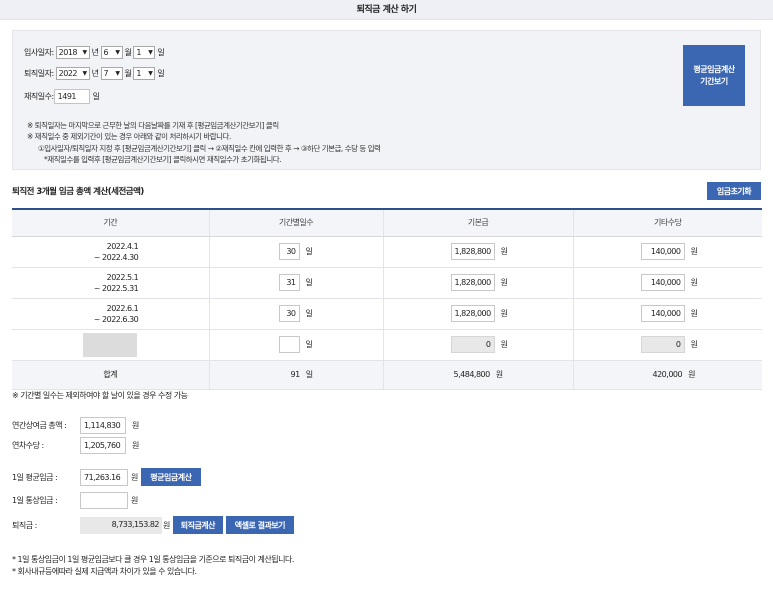 The height and width of the screenshot is (590, 773). I want to click on table-row: 일 0원 0원, so click(387, 345).